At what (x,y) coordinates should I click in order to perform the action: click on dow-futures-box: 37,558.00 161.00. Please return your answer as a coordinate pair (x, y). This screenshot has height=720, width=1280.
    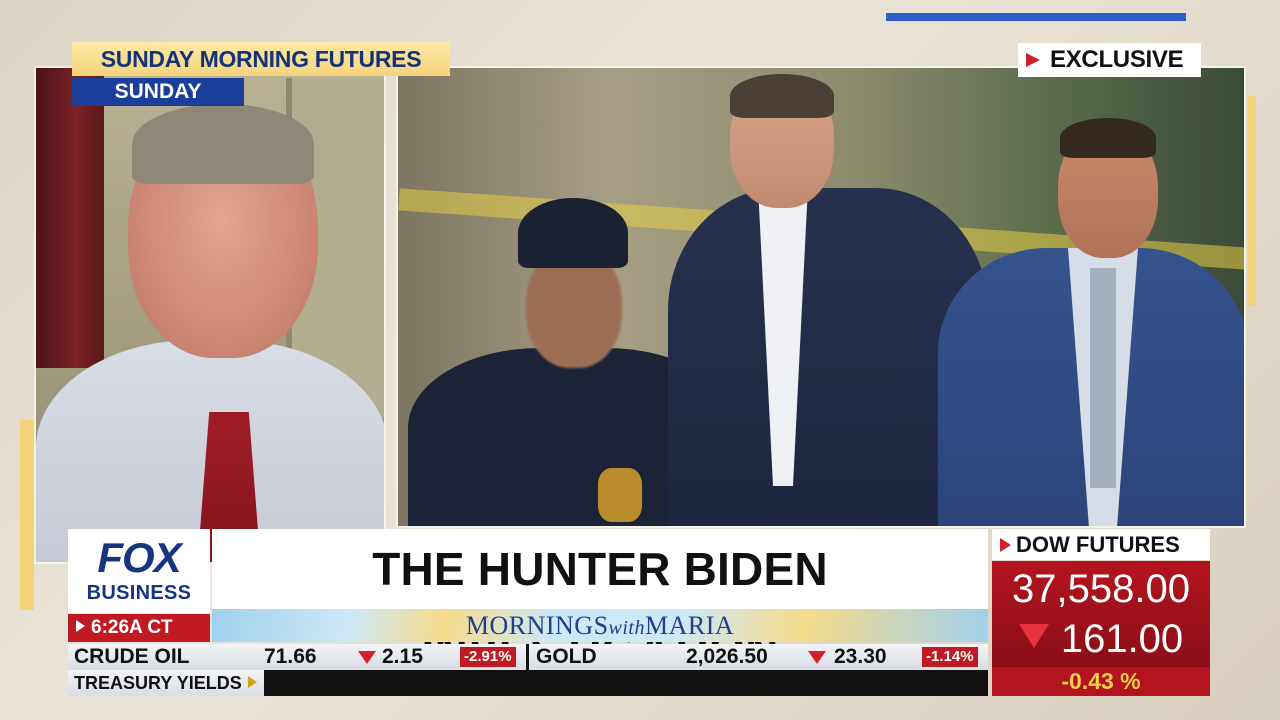
    Looking at the image, I should click on (1101, 614).